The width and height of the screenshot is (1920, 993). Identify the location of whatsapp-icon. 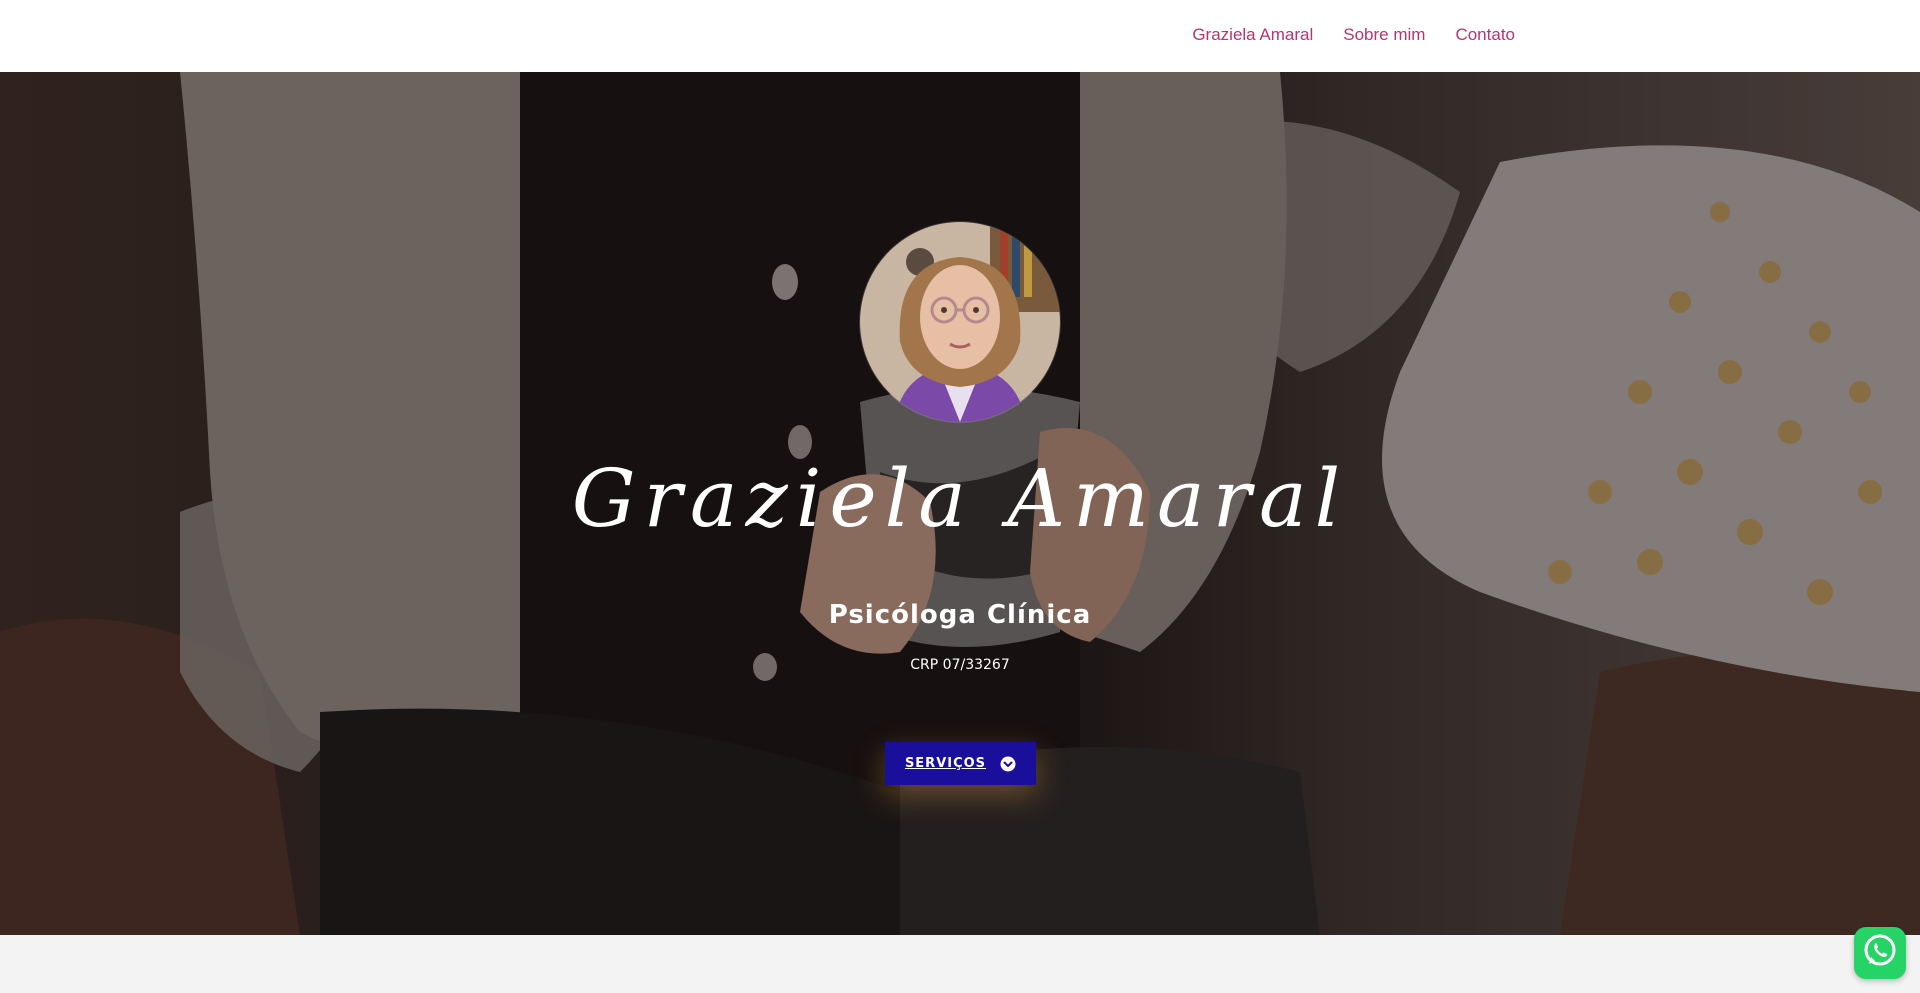
(1880, 953).